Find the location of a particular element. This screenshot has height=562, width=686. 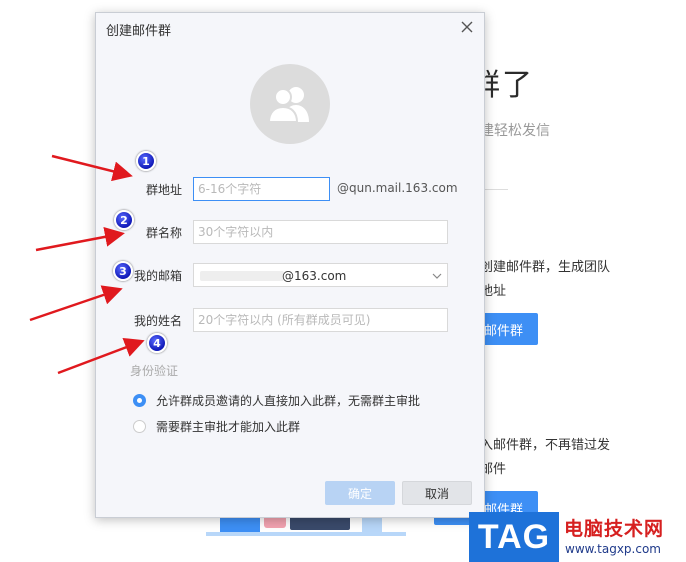

watermark: TAG 电脑技术网 www.tagxp.com is located at coordinates (576, 537).